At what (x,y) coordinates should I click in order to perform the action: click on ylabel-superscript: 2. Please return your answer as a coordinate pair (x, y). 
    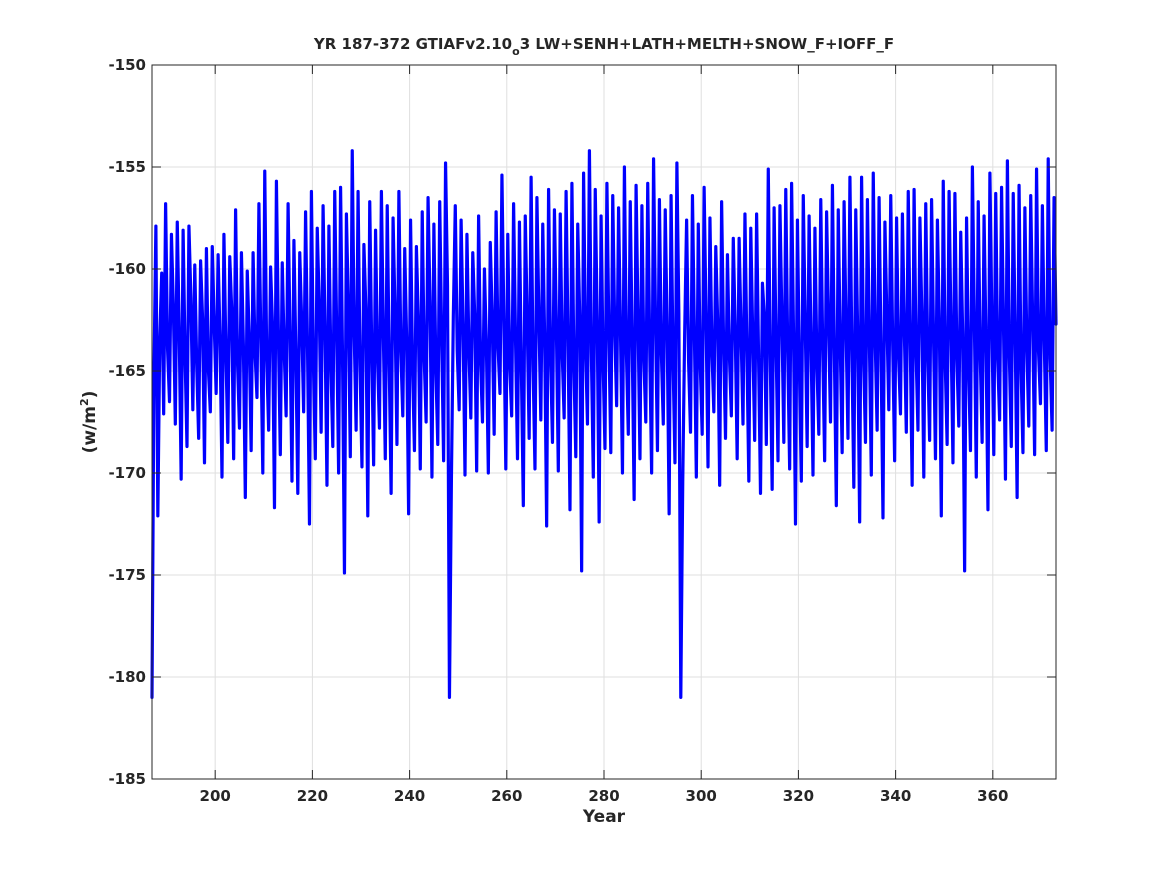
    Looking at the image, I should click on (84, 402).